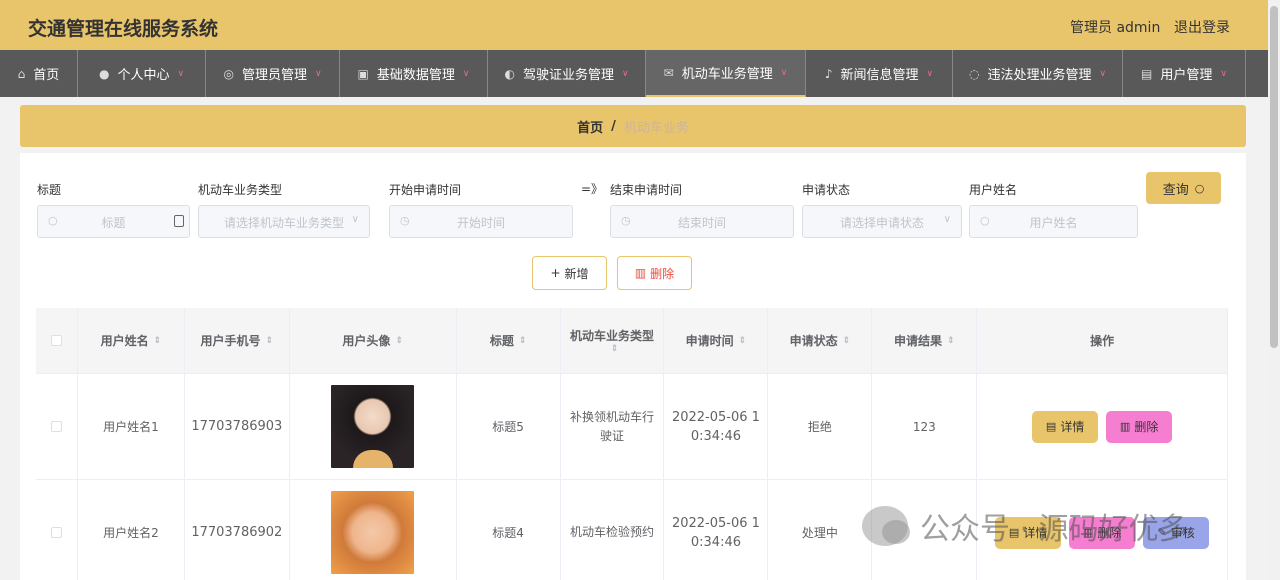  I want to click on column-header-label: 操作, so click(1102, 341).